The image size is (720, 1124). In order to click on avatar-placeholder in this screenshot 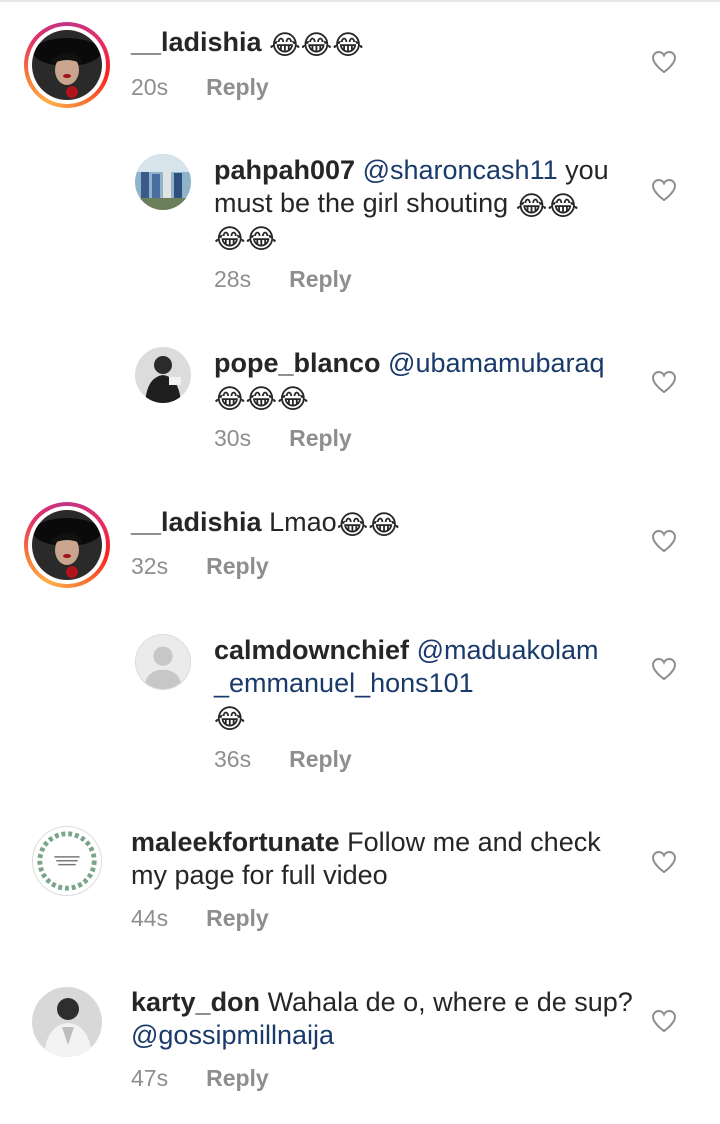, I will do `click(163, 662)`.